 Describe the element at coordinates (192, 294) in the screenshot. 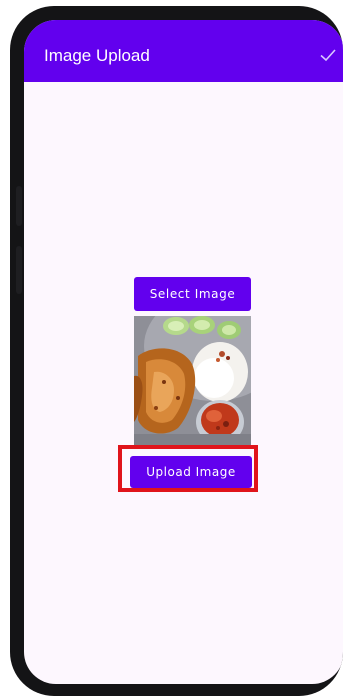

I see `select-image-button: Select Image` at that location.